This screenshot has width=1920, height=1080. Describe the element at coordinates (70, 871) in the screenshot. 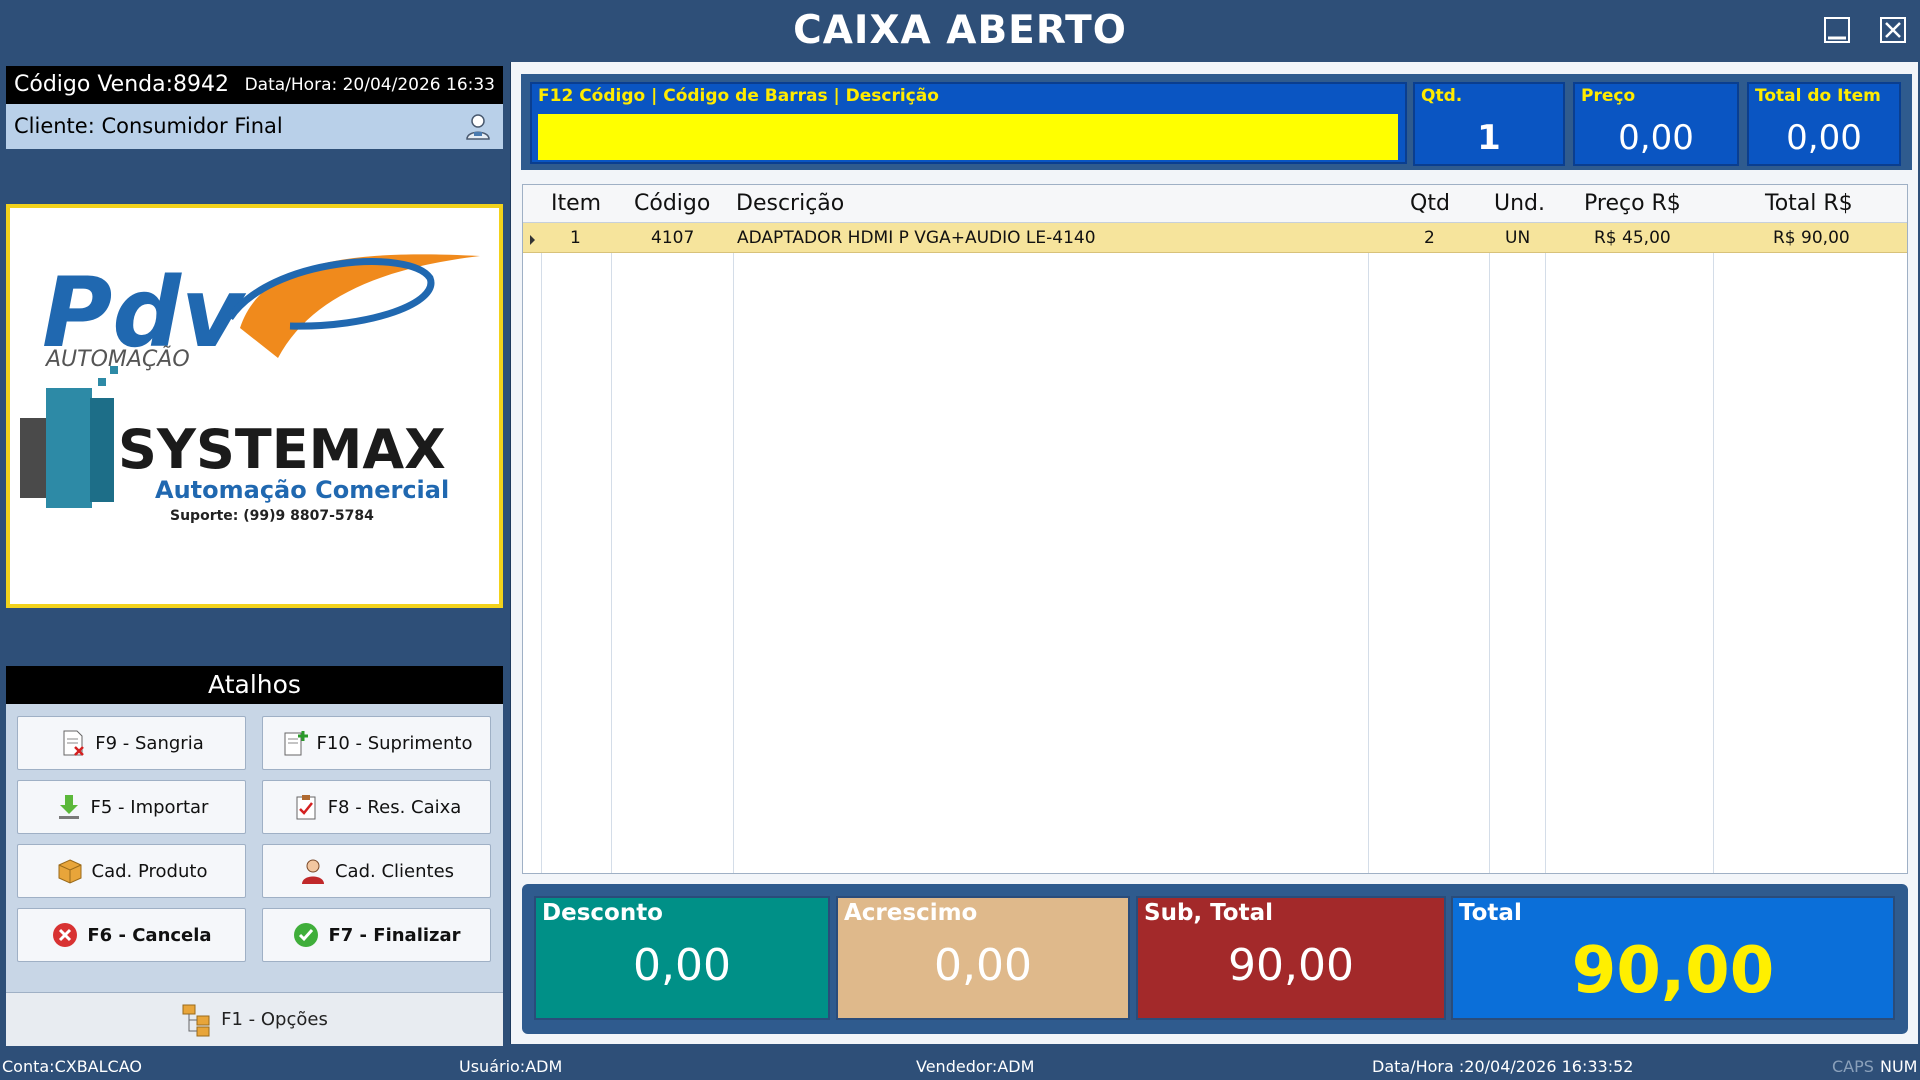

I see `box-icon` at that location.